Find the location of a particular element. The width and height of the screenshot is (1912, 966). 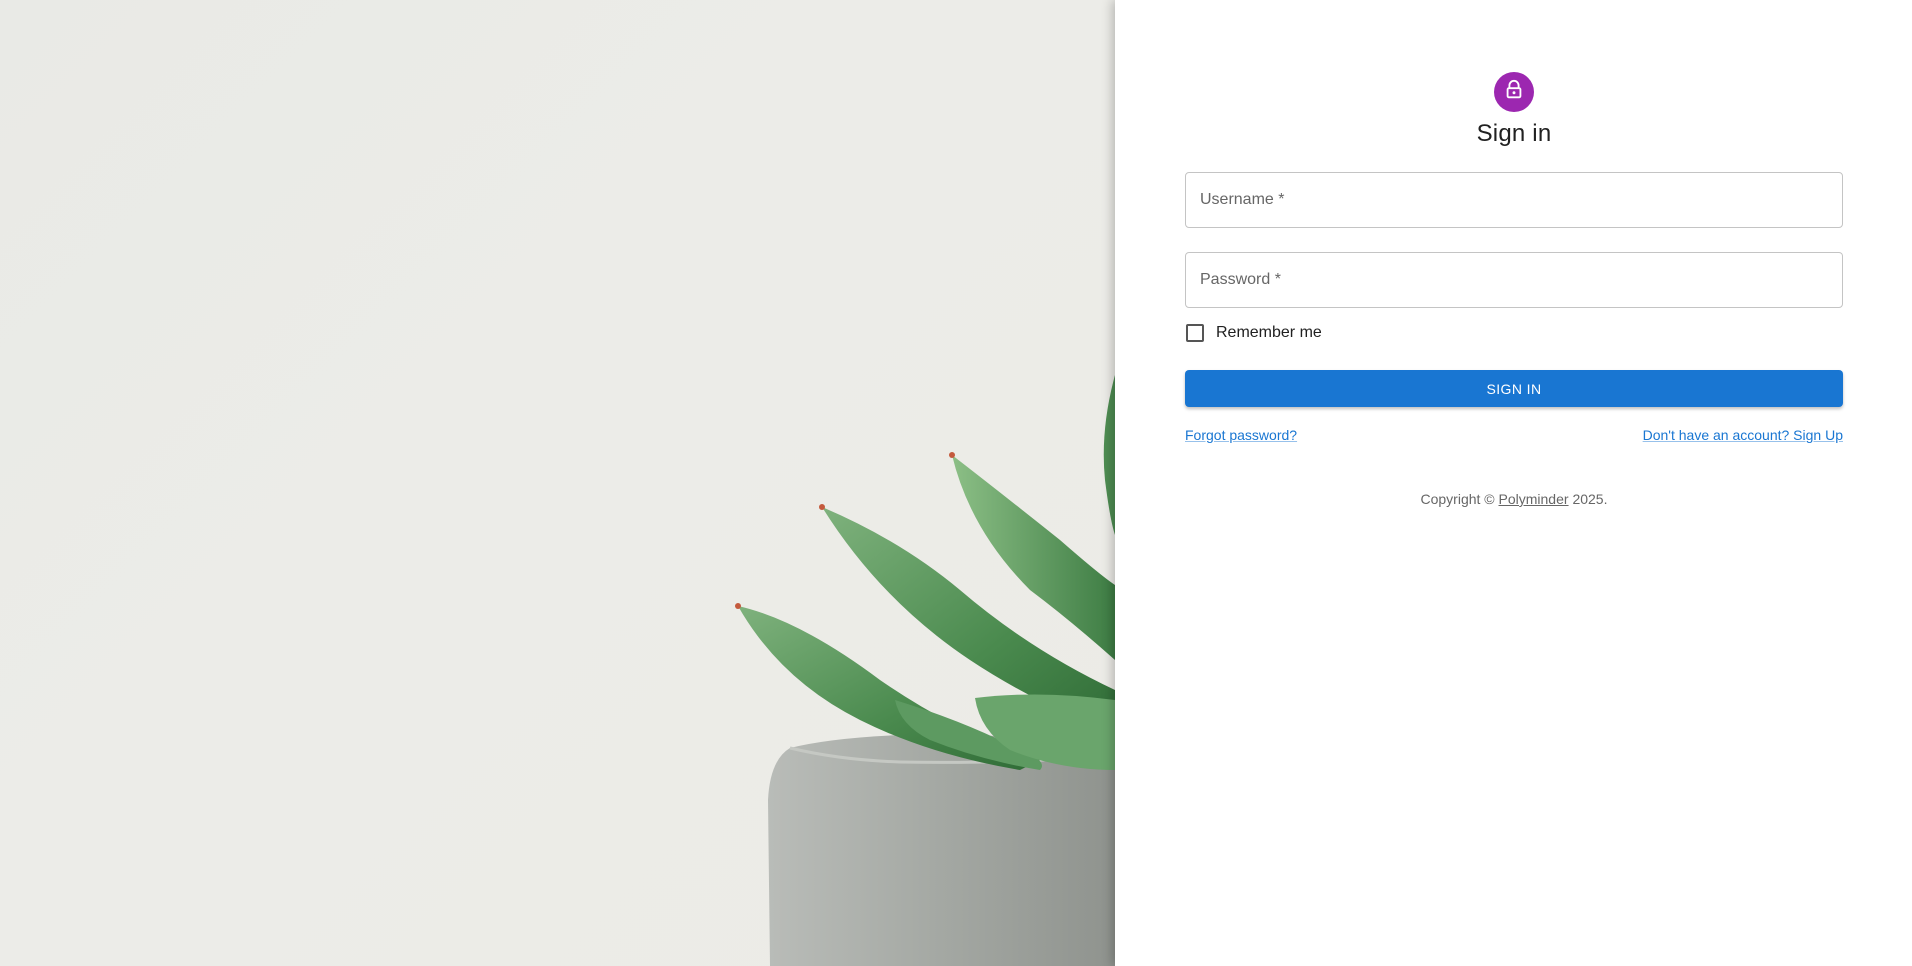

copyright-text: Copyright © Polyminder 2025. is located at coordinates (1514, 499).